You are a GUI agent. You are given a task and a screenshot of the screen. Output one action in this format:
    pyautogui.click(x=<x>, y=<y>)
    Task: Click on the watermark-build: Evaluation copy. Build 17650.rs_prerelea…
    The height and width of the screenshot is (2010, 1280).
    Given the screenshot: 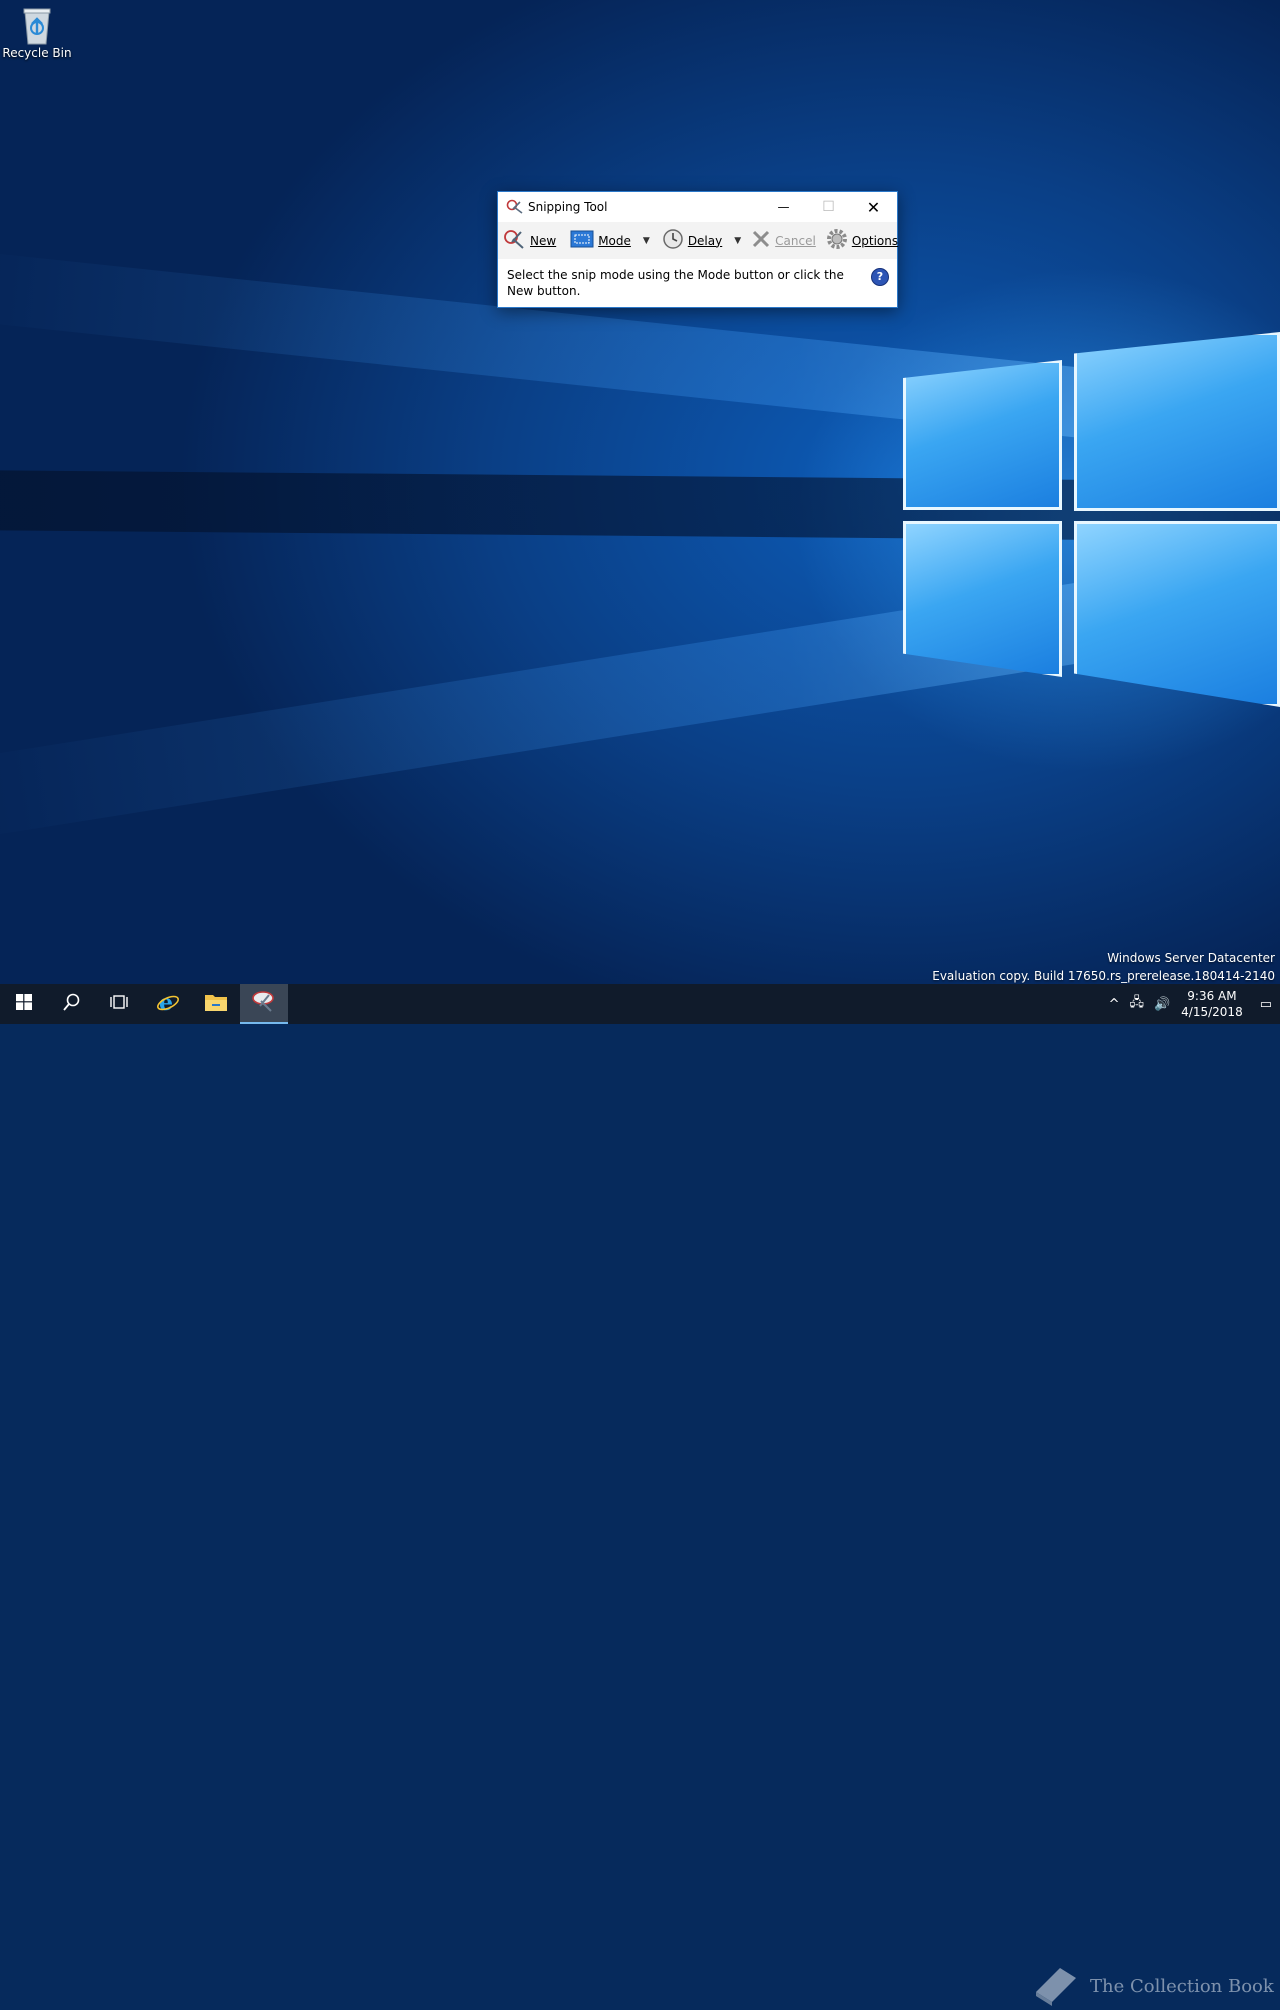 What is the action you would take?
    pyautogui.click(x=1103, y=976)
    